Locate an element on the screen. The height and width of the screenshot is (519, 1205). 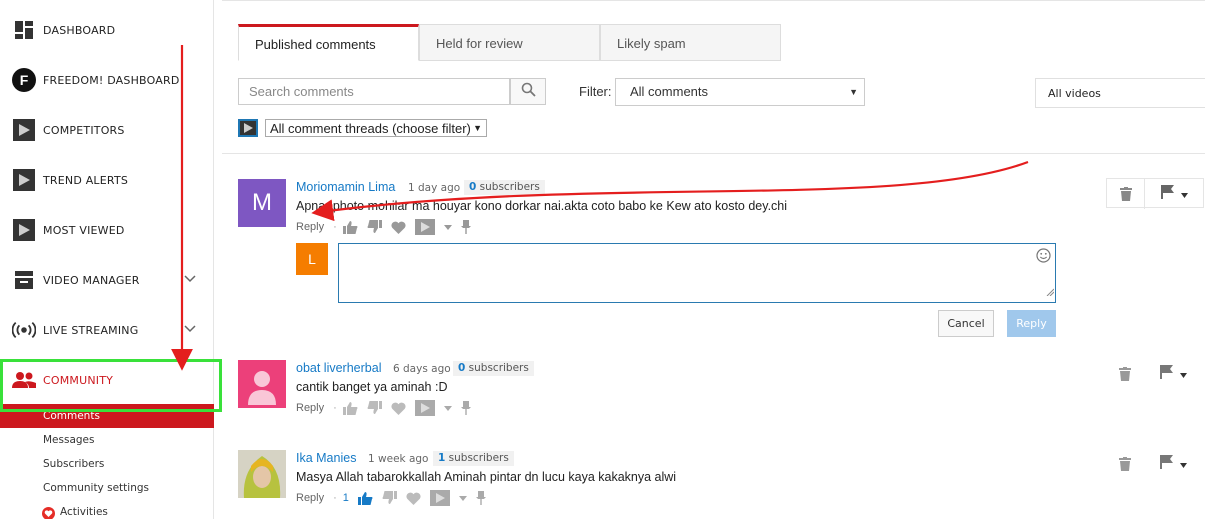
comment-time: 1 week ago is located at coordinates (398, 459).